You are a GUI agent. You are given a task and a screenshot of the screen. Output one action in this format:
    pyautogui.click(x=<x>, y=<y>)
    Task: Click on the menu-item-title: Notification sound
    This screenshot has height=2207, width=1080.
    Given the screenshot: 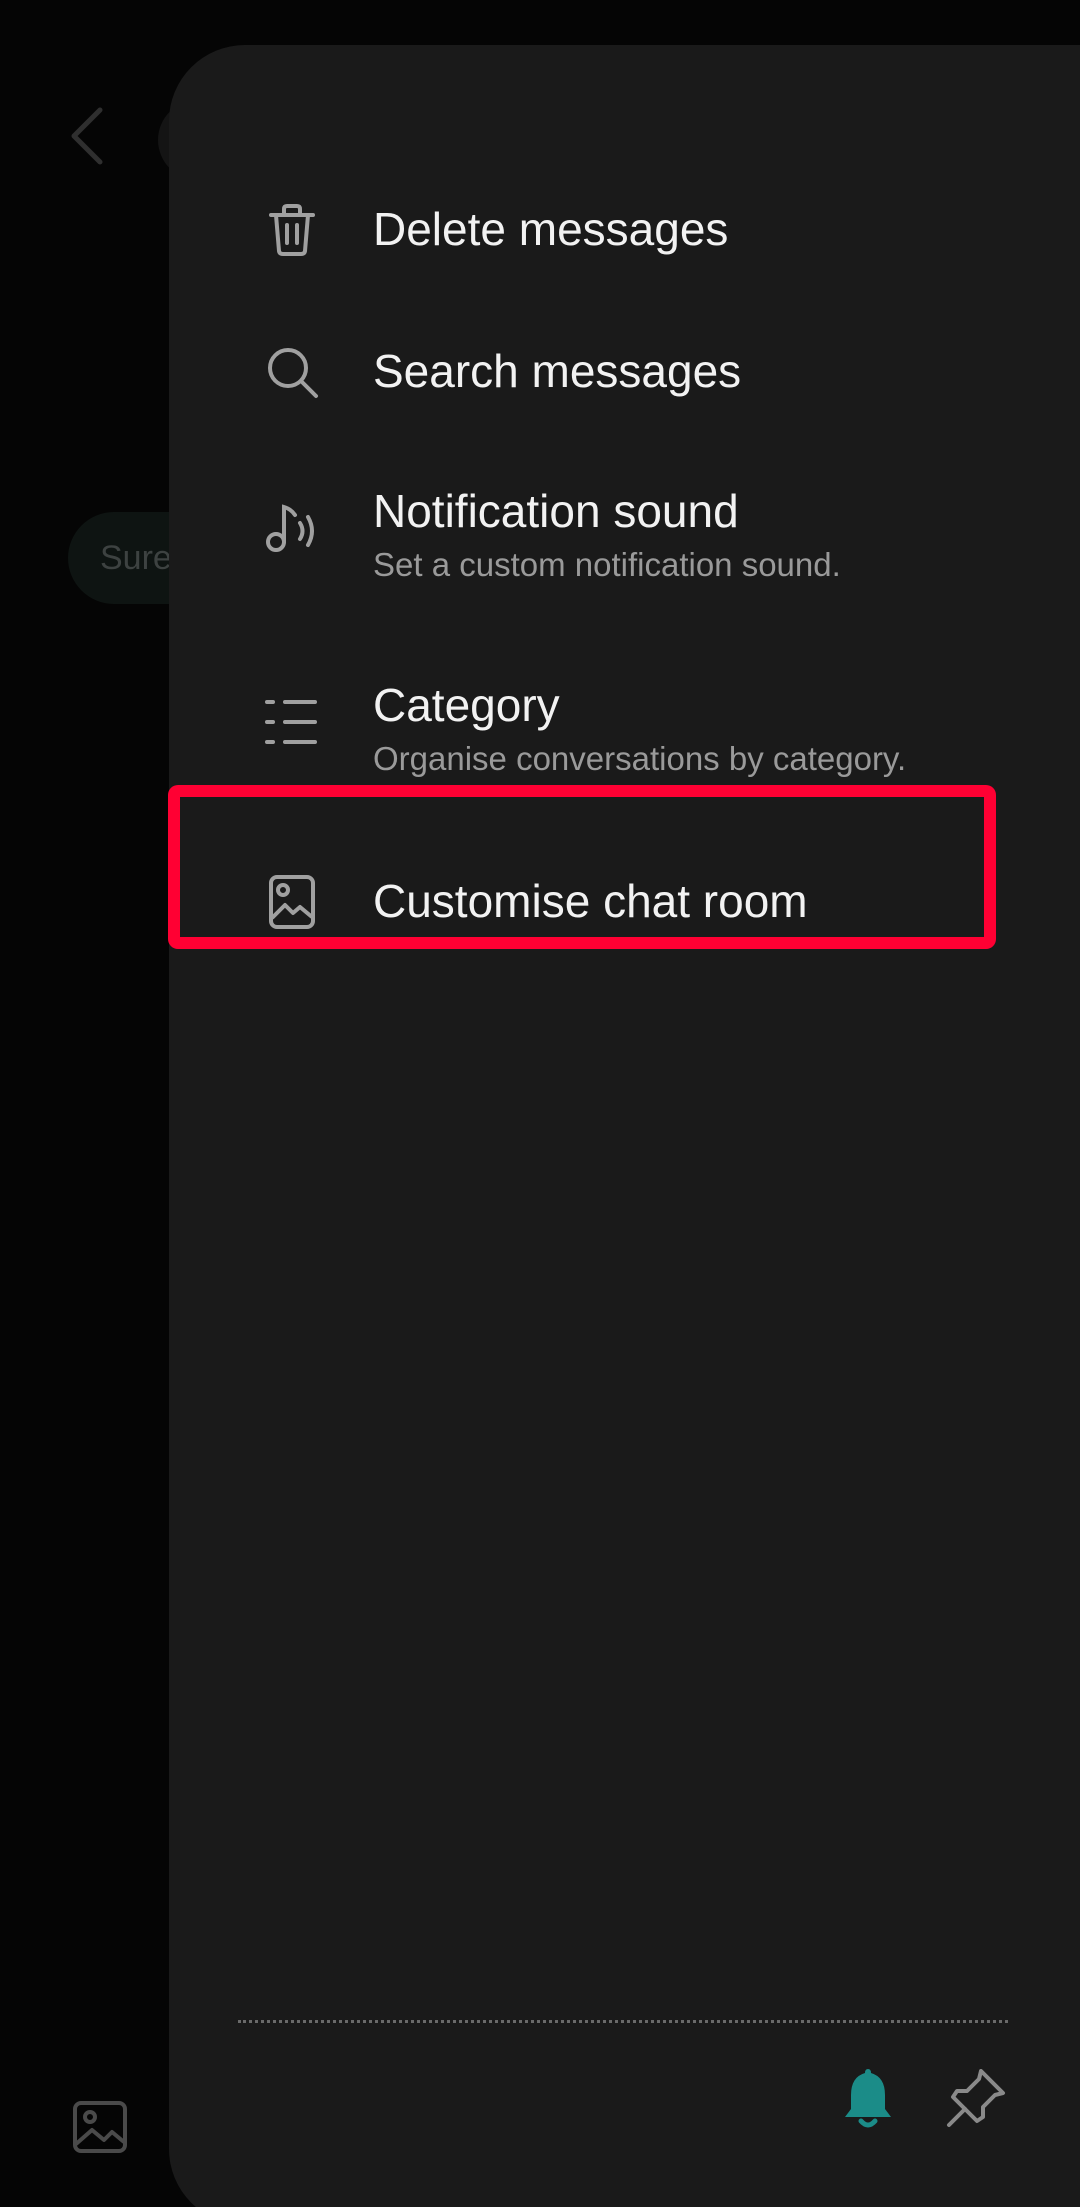 What is the action you would take?
    pyautogui.click(x=556, y=511)
    